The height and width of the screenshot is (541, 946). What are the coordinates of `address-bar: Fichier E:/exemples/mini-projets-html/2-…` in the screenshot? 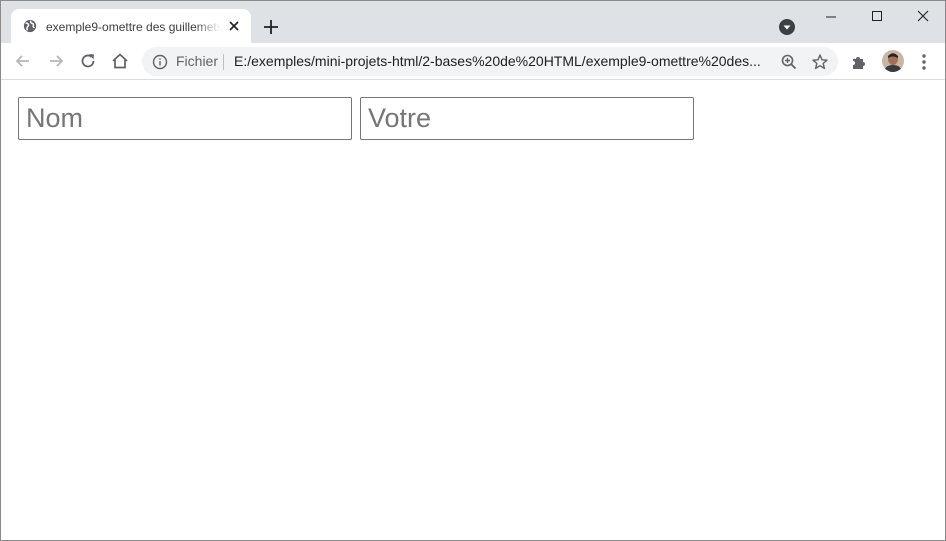 It's located at (490, 61).